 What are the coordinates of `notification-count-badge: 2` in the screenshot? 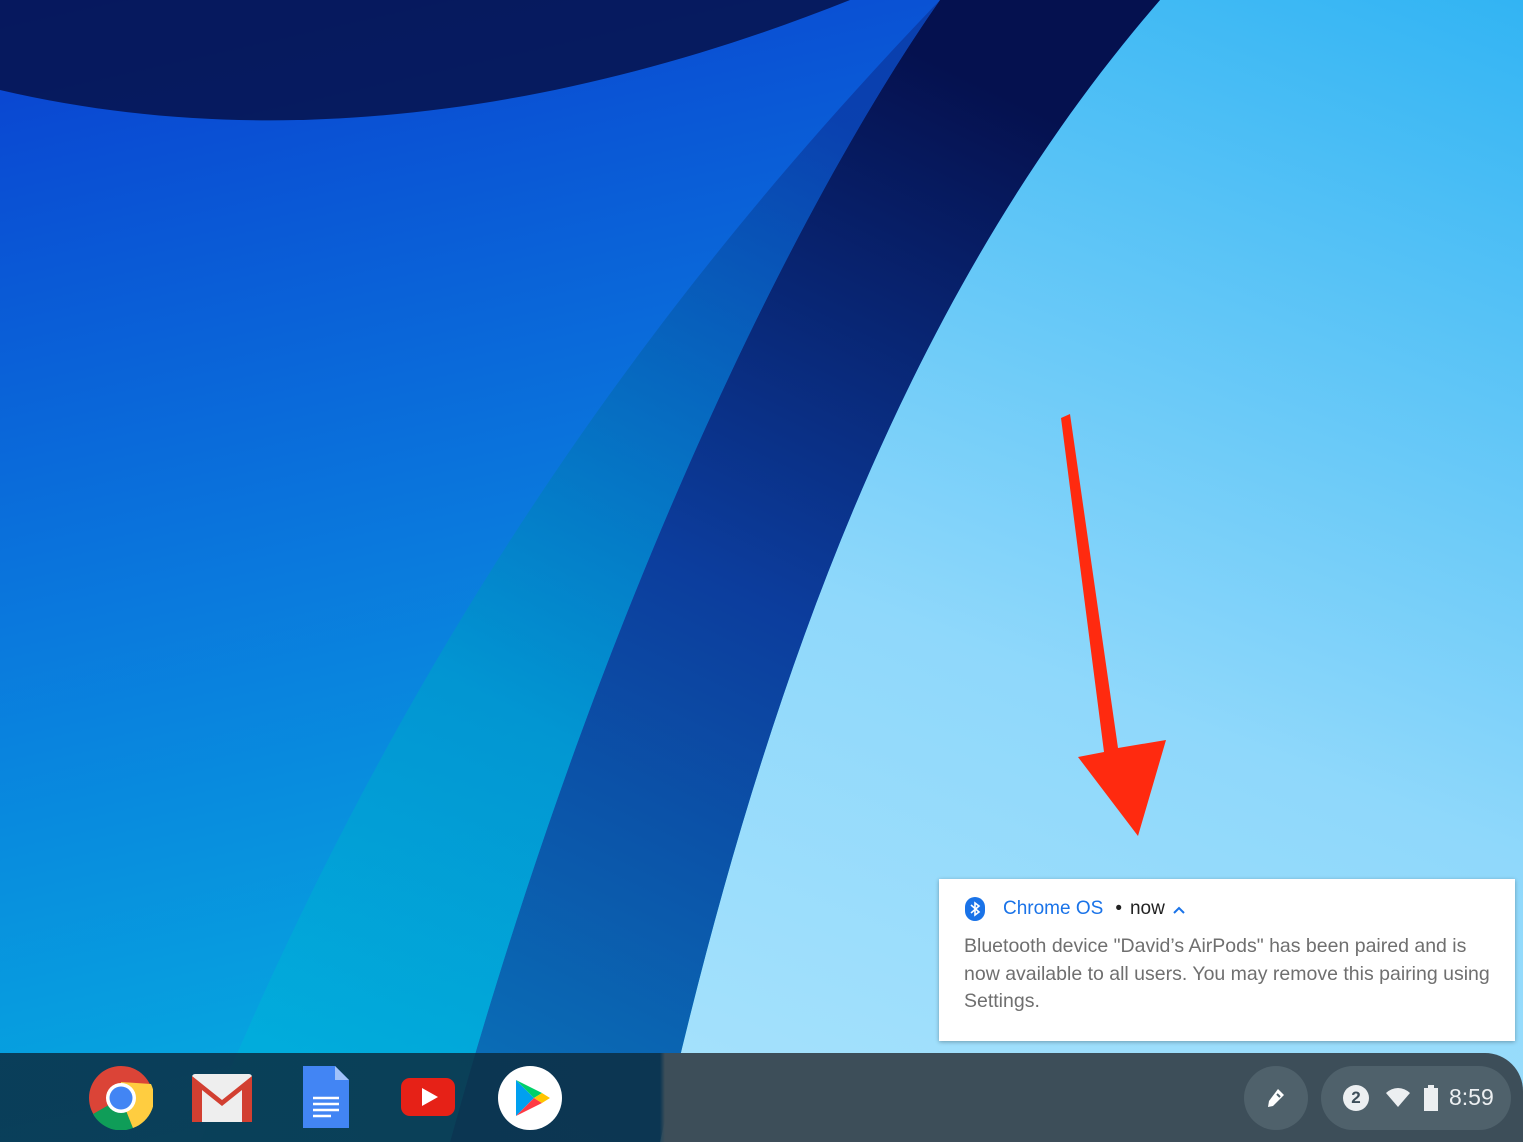 It's located at (1356, 1098).